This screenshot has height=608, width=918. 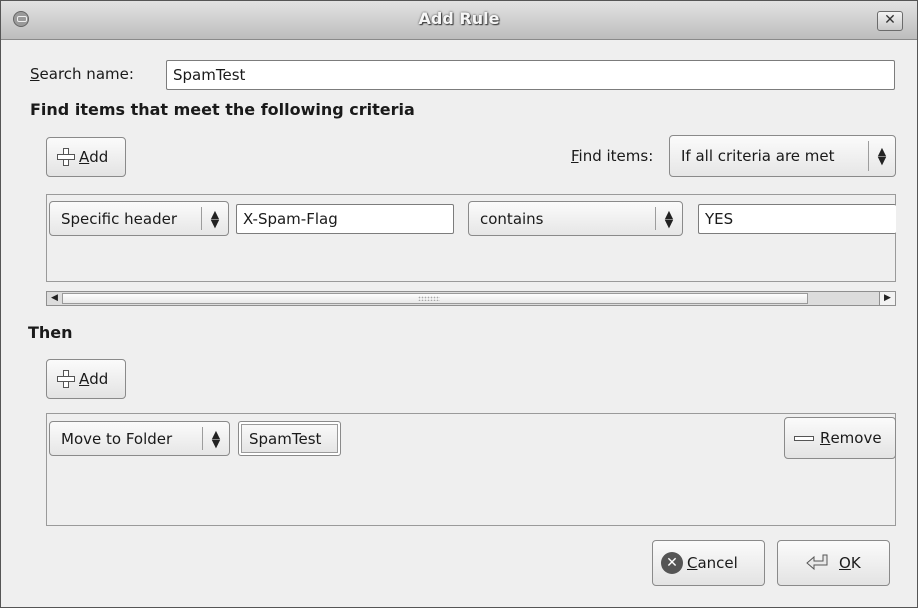 What do you see at coordinates (887, 298) in the screenshot?
I see `scroll-right-arrow-icon: ▶` at bounding box center [887, 298].